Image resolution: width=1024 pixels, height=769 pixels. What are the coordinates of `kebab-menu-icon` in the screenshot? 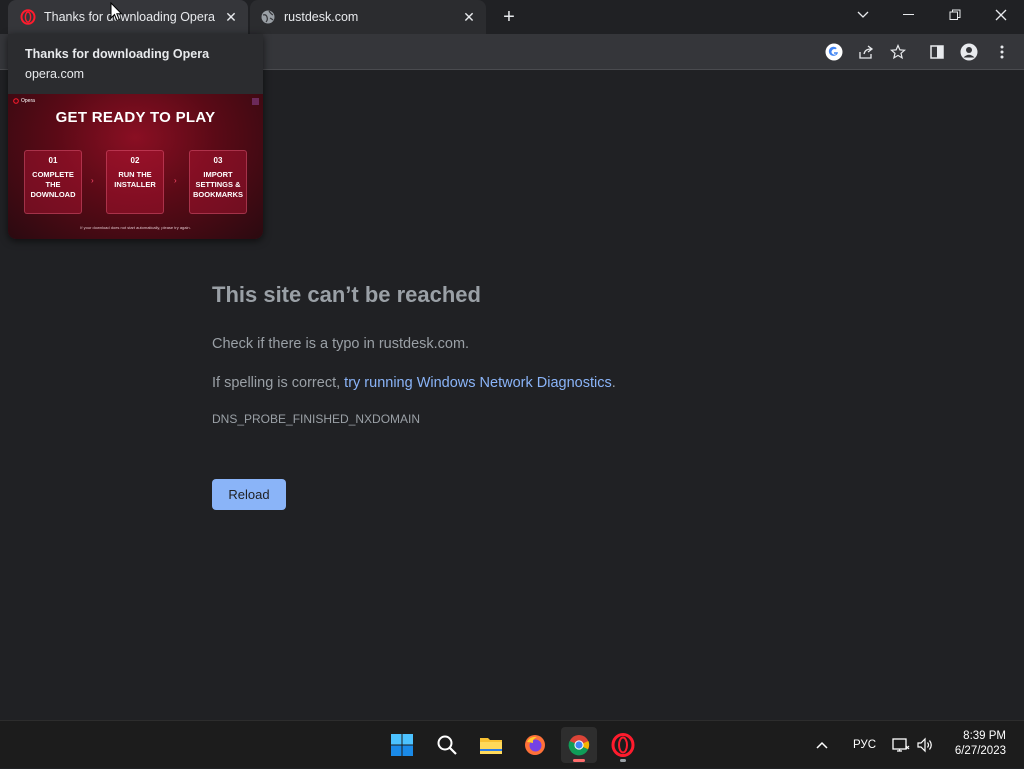 It's located at (1002, 52).